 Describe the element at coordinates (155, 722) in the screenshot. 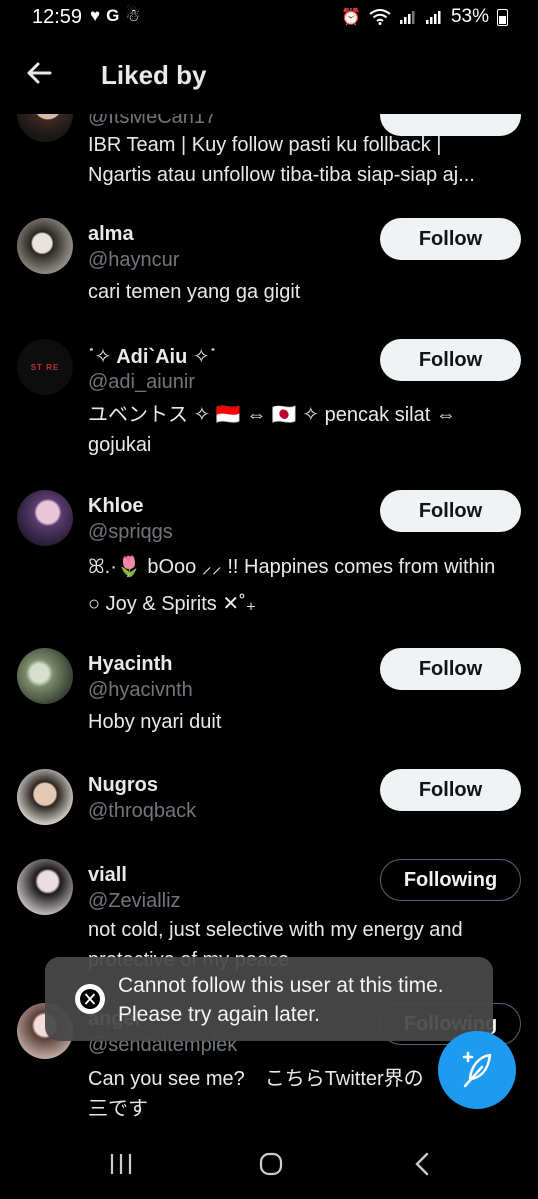

I see `user-bio: Hoby nyari duit` at that location.